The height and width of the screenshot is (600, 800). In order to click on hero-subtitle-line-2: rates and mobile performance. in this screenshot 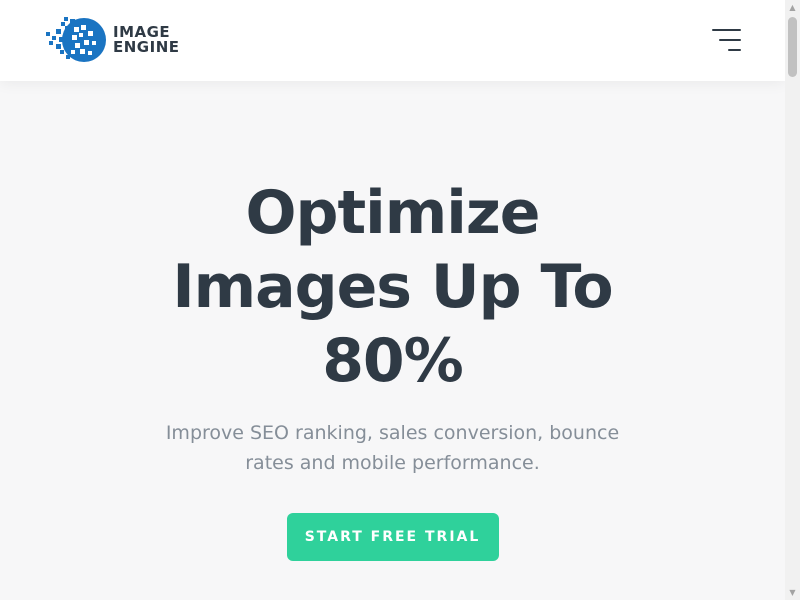, I will do `click(392, 463)`.